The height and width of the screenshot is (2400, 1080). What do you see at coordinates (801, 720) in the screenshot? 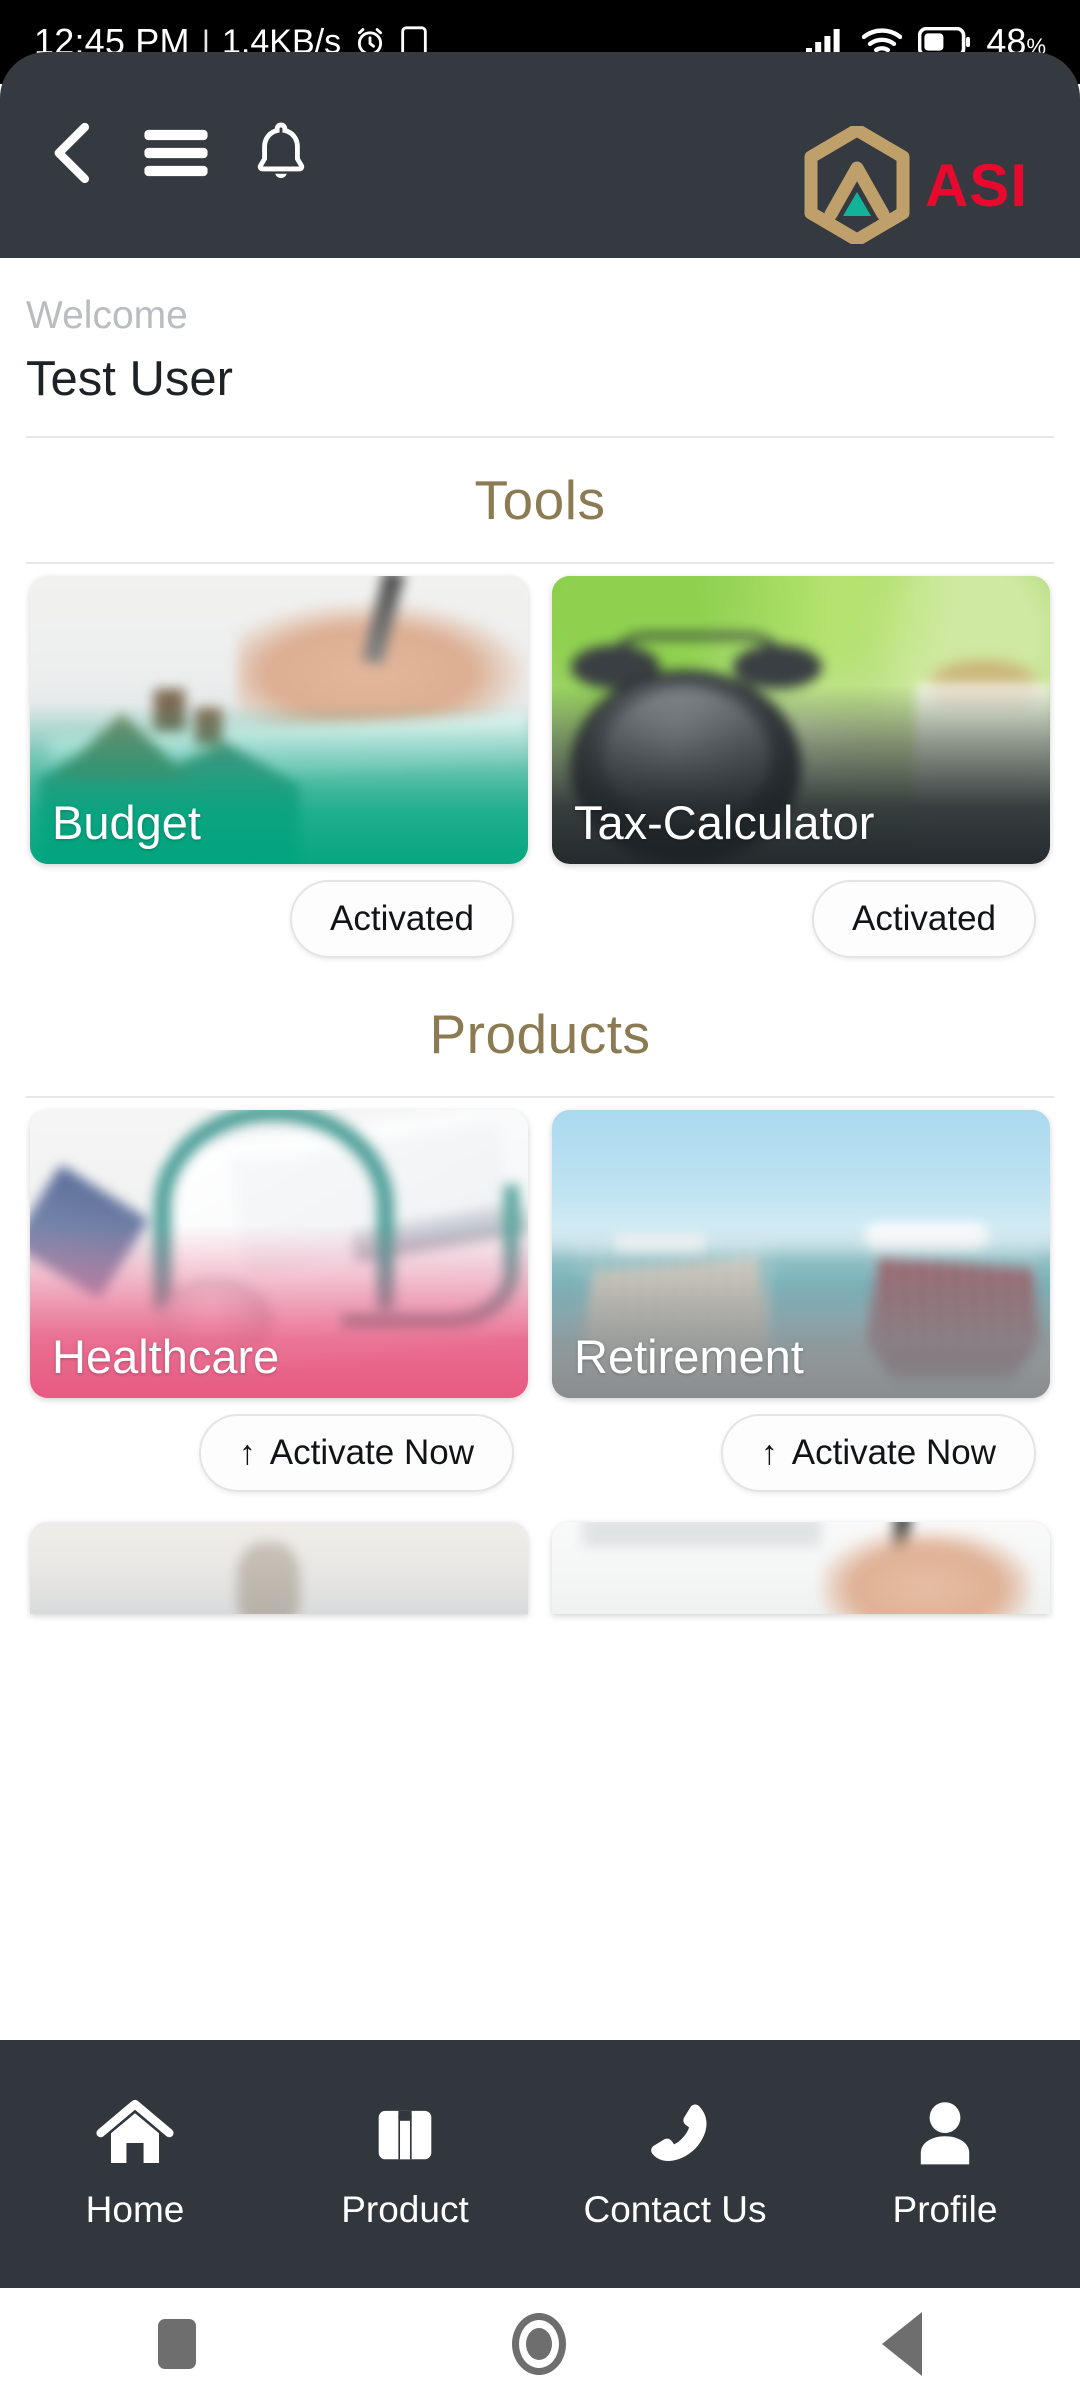
I see `tool-card-tax-calculator: Tax-Calculator` at bounding box center [801, 720].